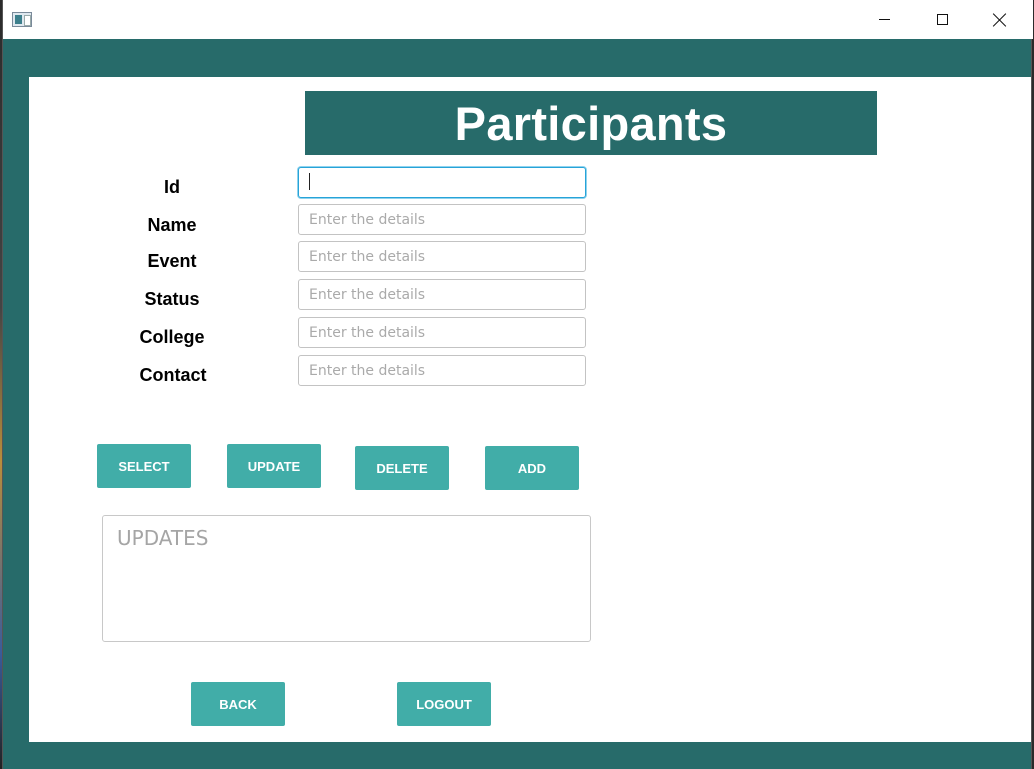 The height and width of the screenshot is (769, 1034). Describe the element at coordinates (172, 337) in the screenshot. I see `college-label: College` at that location.